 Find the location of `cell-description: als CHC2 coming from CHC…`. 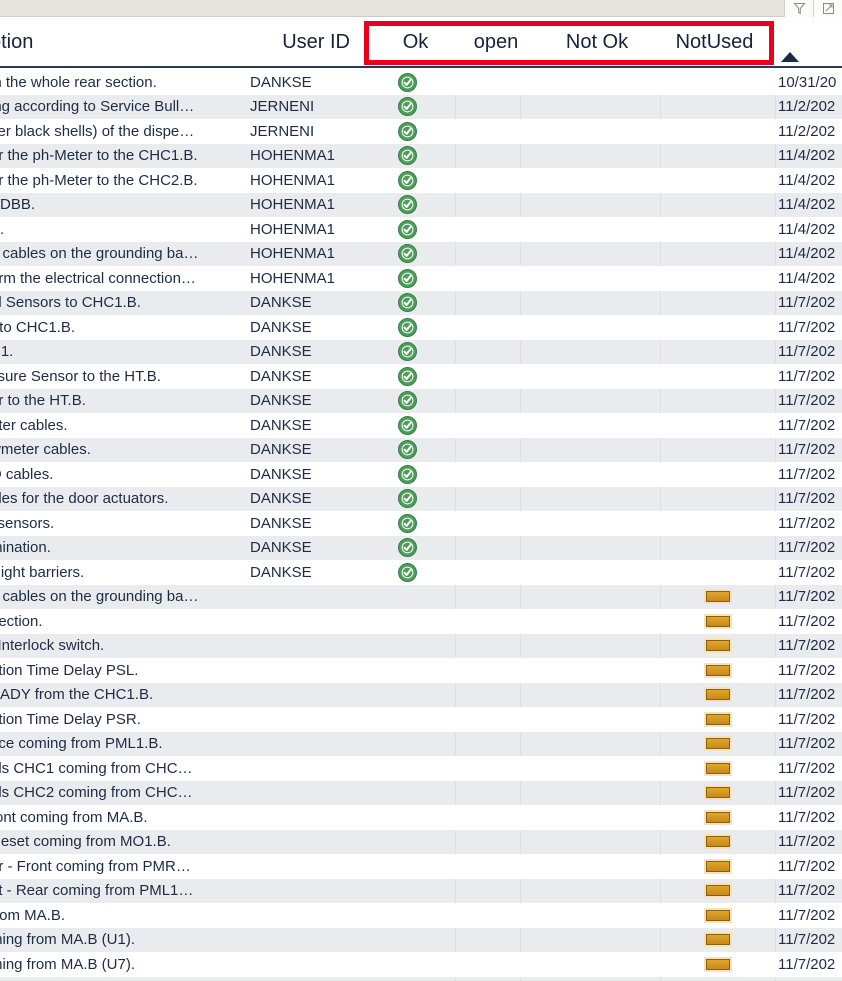

cell-description: als CHC2 coming from CHC… is located at coordinates (96, 793).